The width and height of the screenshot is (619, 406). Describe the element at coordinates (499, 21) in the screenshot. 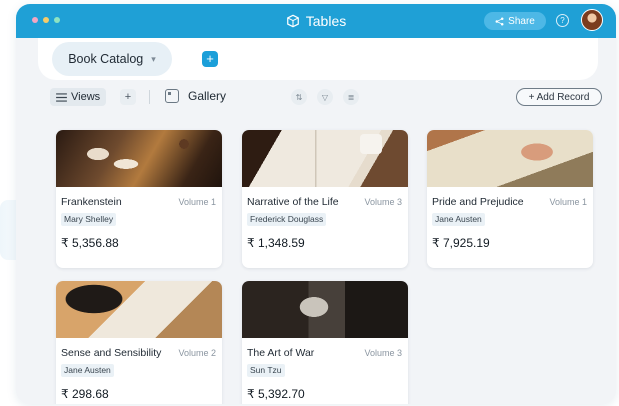

I see `share-icon` at that location.